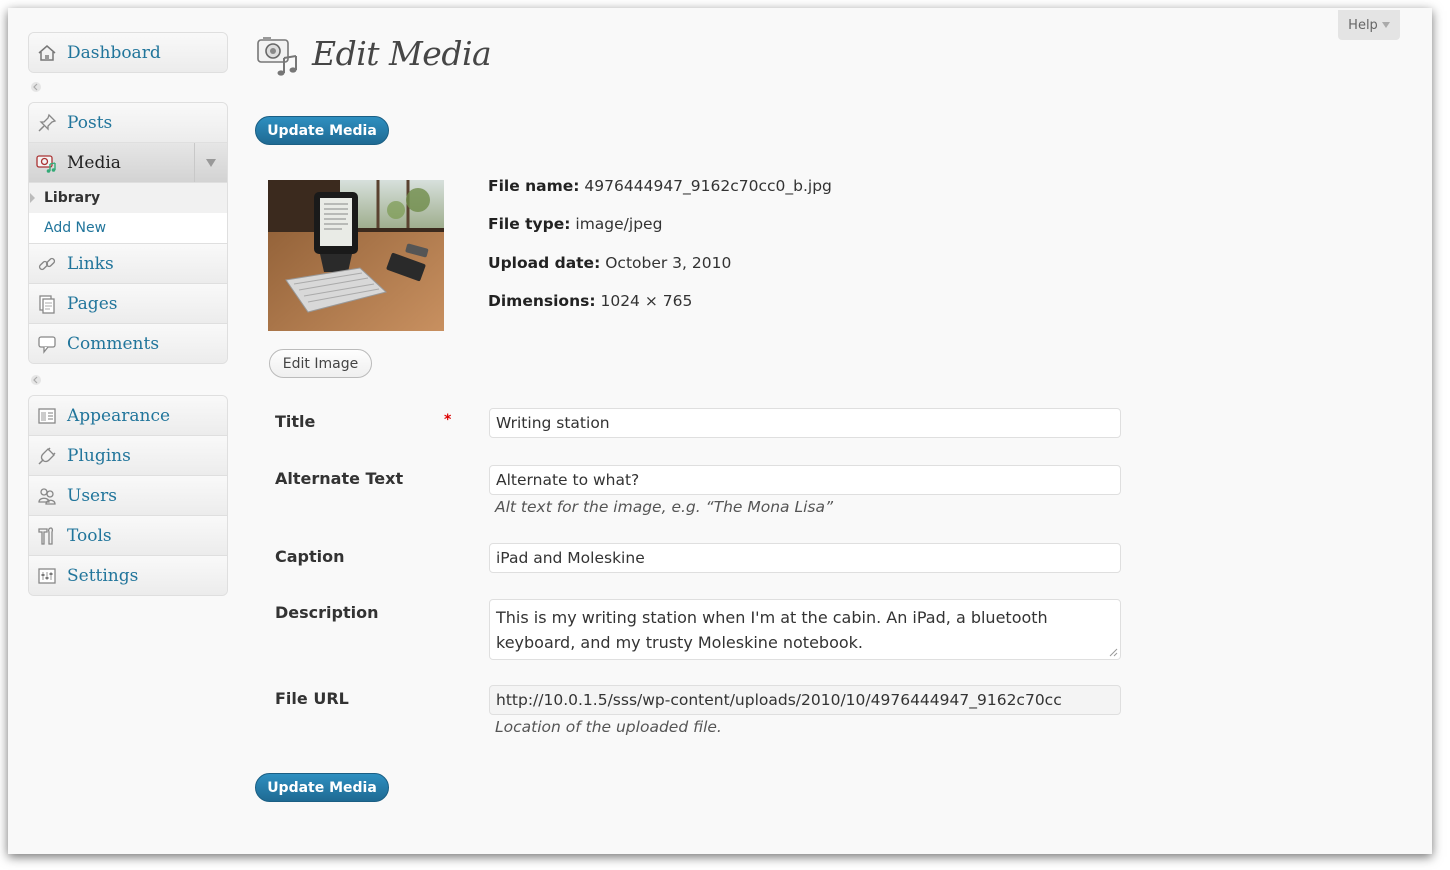 The image size is (1450, 870). I want to click on submenu-item-add-new: Add New, so click(128, 228).